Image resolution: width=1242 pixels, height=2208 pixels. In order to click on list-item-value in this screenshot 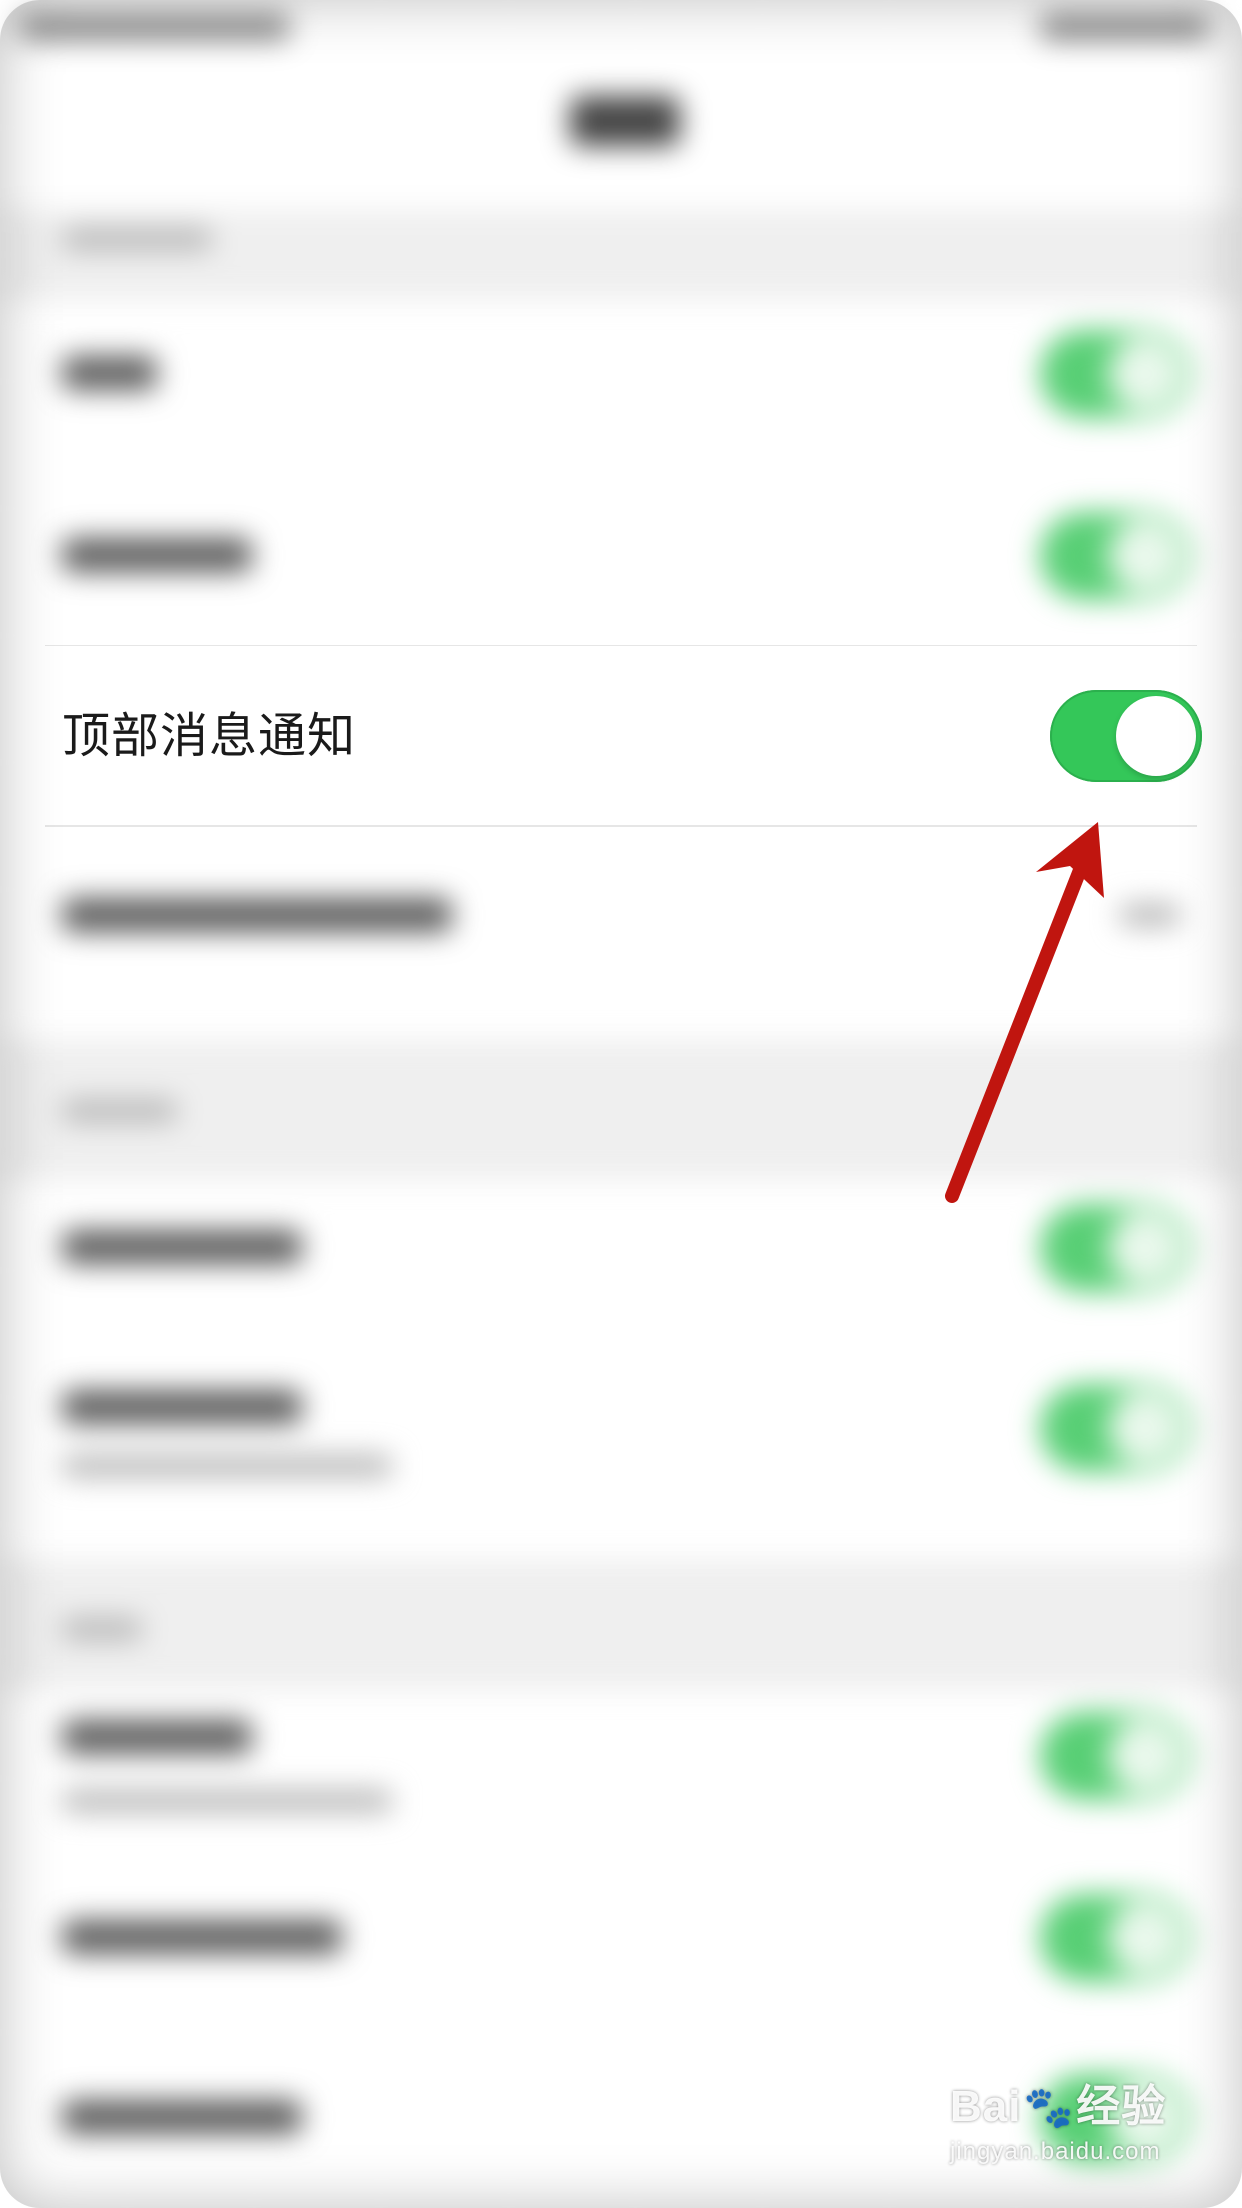, I will do `click(1150, 915)`.